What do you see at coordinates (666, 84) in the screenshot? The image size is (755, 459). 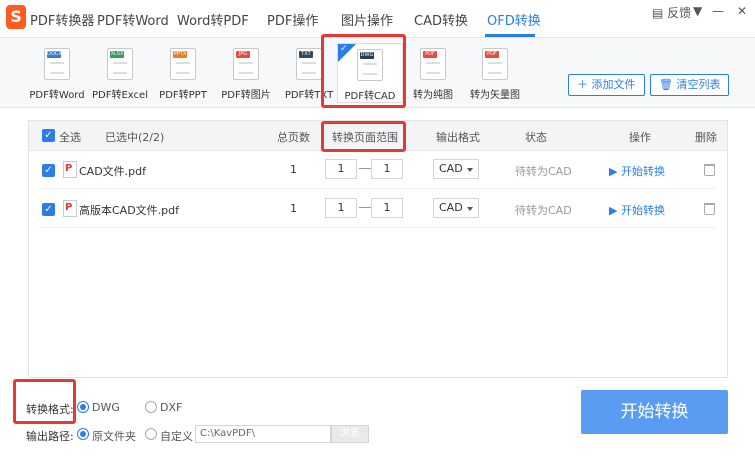 I see `trash-icon: 🗑` at bounding box center [666, 84].